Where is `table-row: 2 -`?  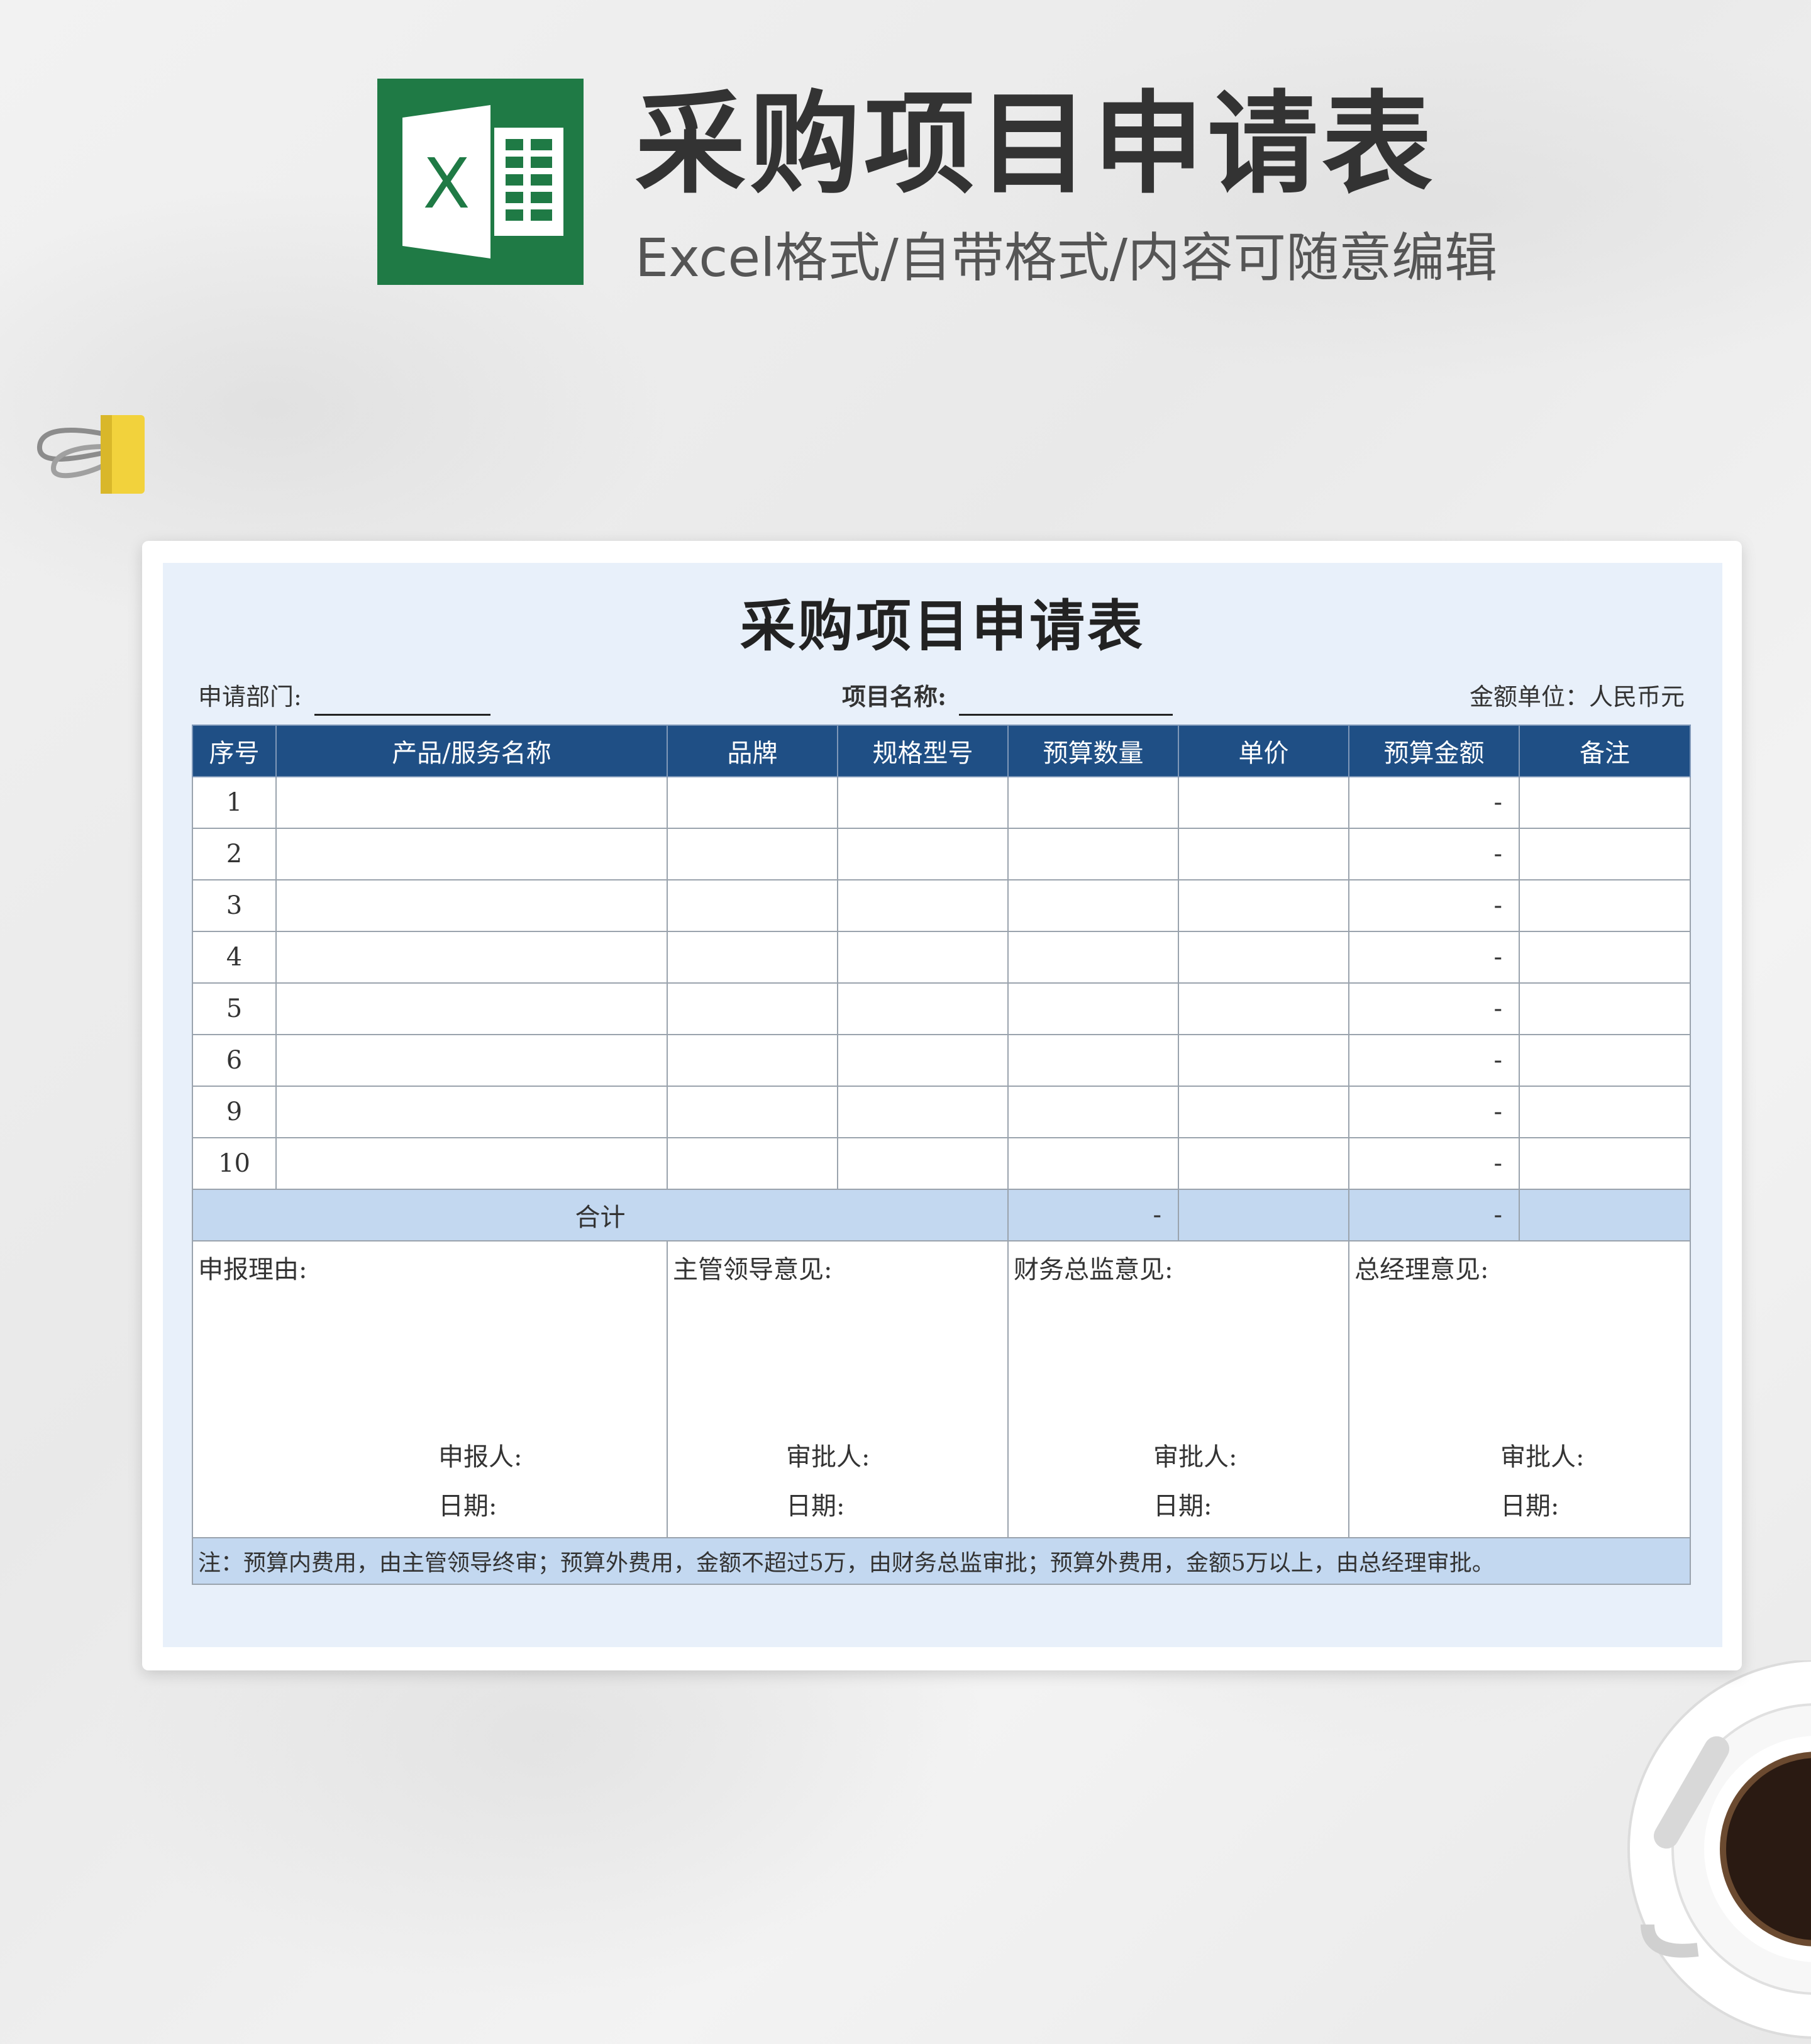 table-row: 2 - is located at coordinates (942, 854).